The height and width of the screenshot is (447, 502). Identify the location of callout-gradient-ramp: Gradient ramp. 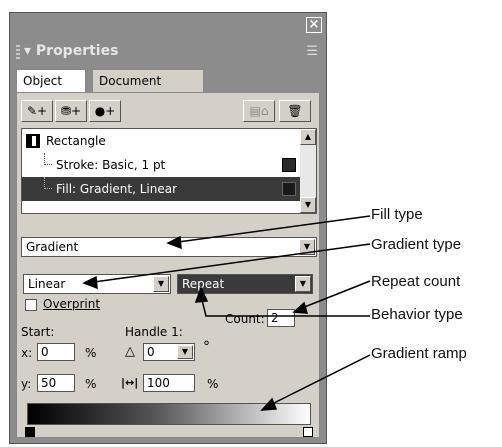
(419, 353).